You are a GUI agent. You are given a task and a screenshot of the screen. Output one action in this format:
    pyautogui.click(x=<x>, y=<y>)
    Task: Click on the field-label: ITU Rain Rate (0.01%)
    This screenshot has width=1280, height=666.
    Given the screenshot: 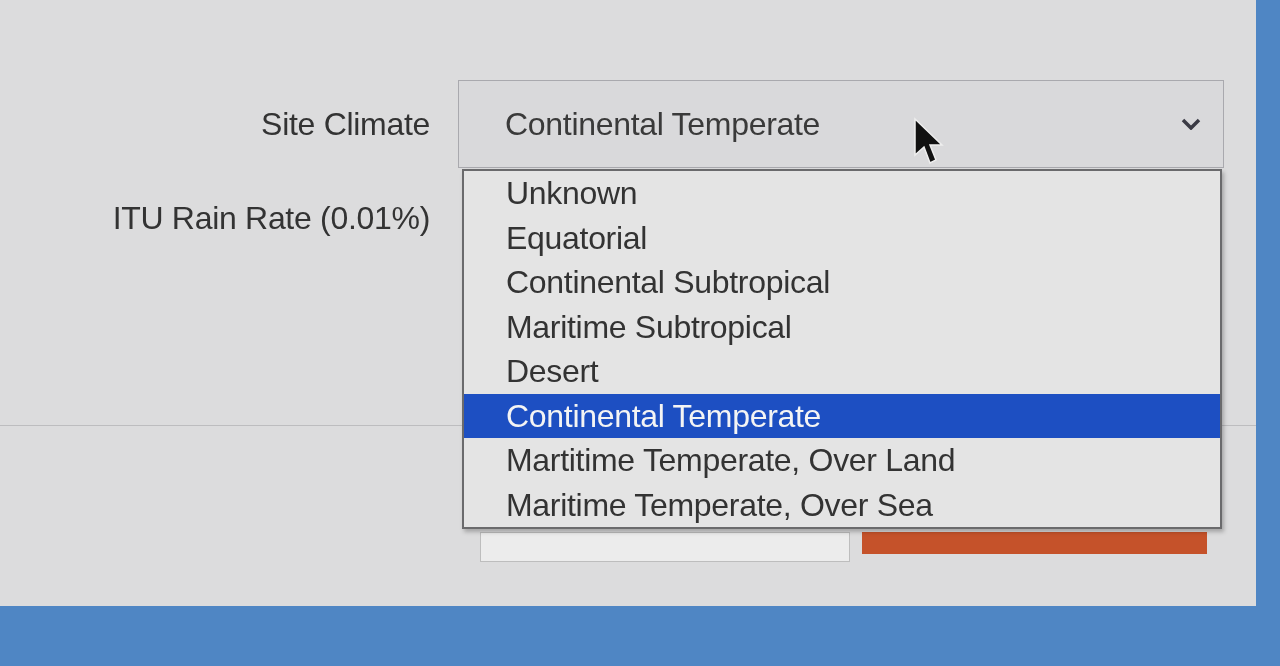 What is the action you would take?
    pyautogui.click(x=271, y=218)
    